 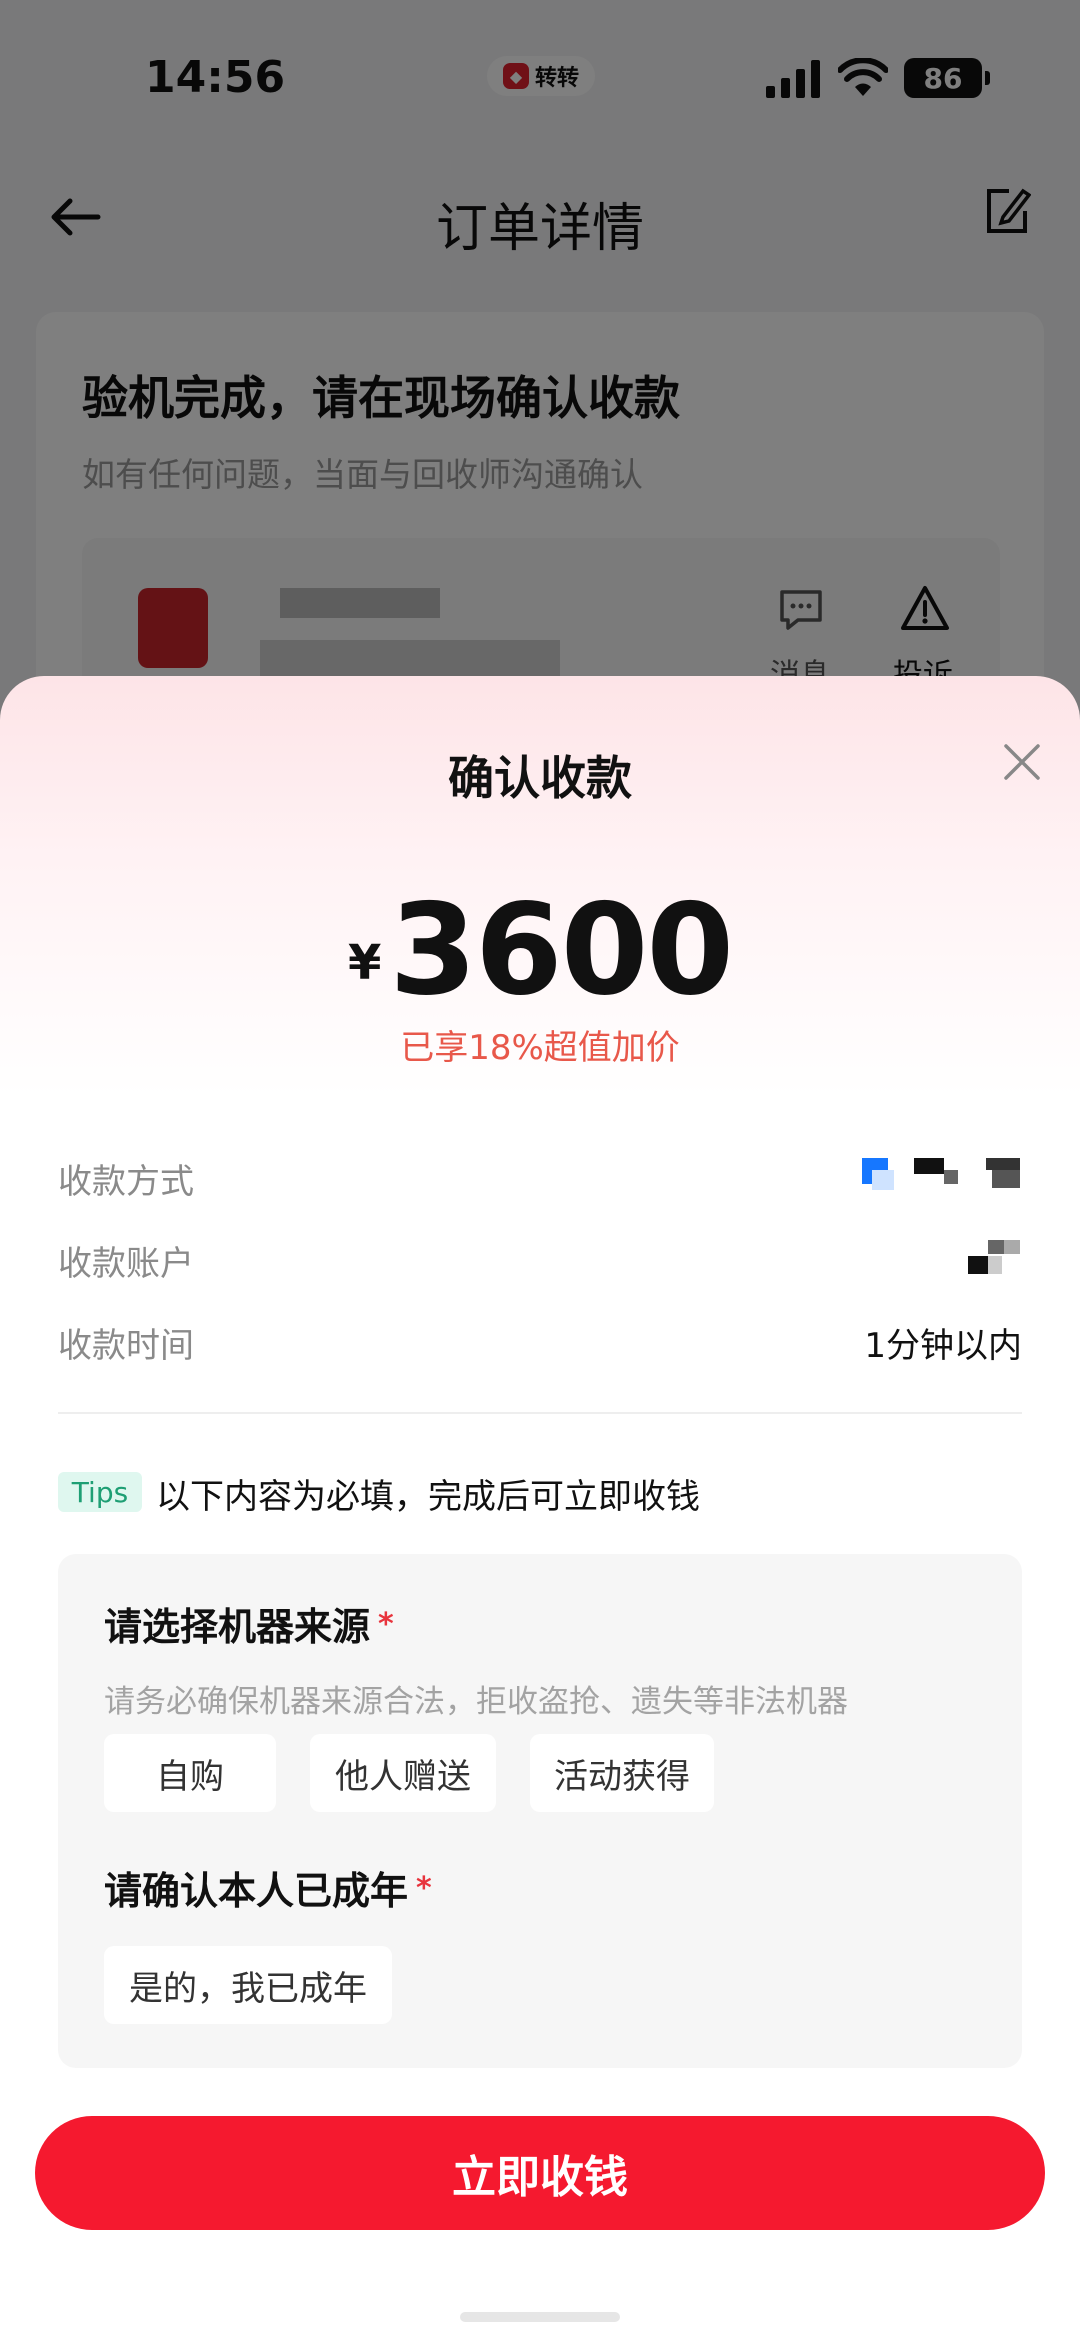 What do you see at coordinates (256, 1891) in the screenshot?
I see `question-adult-label: 请确认本人已成年` at bounding box center [256, 1891].